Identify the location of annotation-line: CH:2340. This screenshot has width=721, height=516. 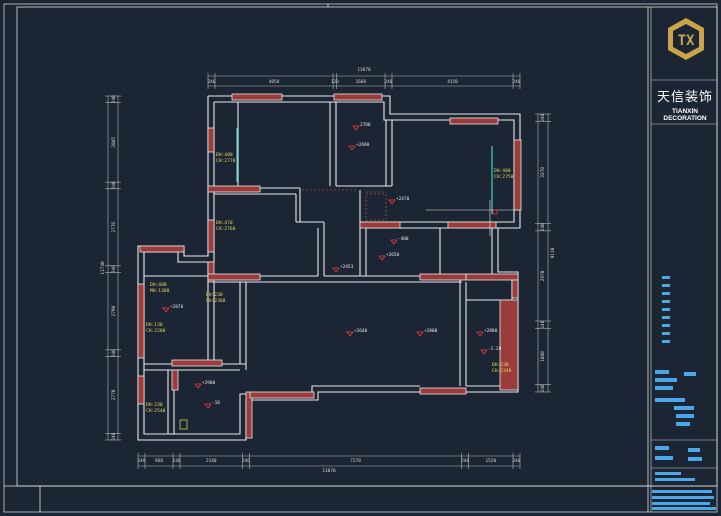
(502, 371).